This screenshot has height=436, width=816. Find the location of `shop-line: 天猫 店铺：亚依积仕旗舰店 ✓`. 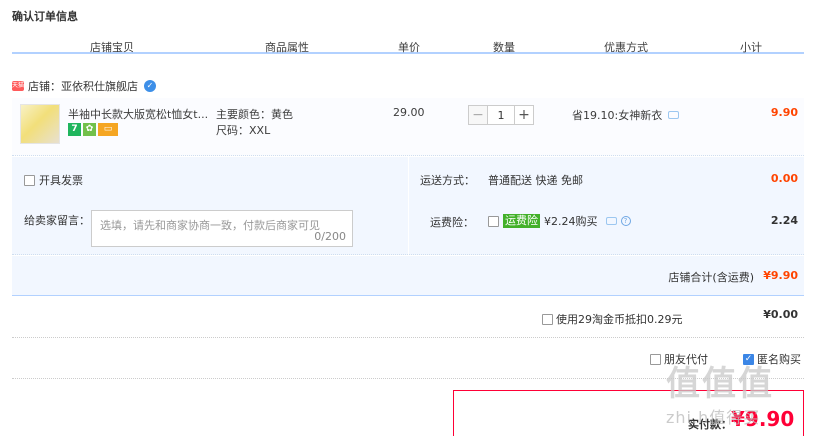

shop-line: 天猫 店铺：亚依积仕旗舰店 ✓ is located at coordinates (84, 86).